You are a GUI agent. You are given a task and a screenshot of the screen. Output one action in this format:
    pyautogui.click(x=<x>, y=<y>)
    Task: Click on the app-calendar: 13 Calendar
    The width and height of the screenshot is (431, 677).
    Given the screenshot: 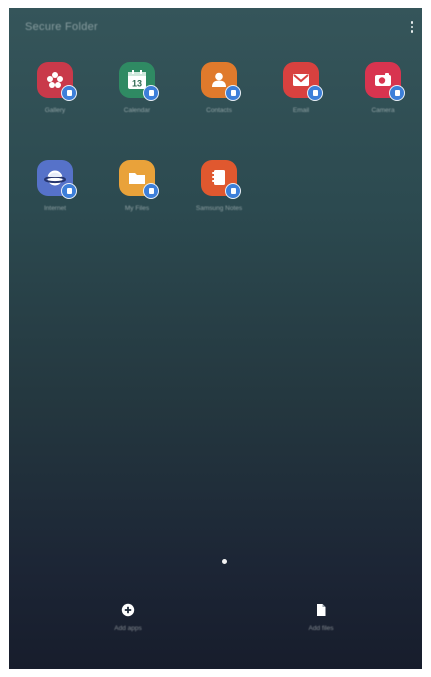 What is the action you would take?
    pyautogui.click(x=137, y=107)
    